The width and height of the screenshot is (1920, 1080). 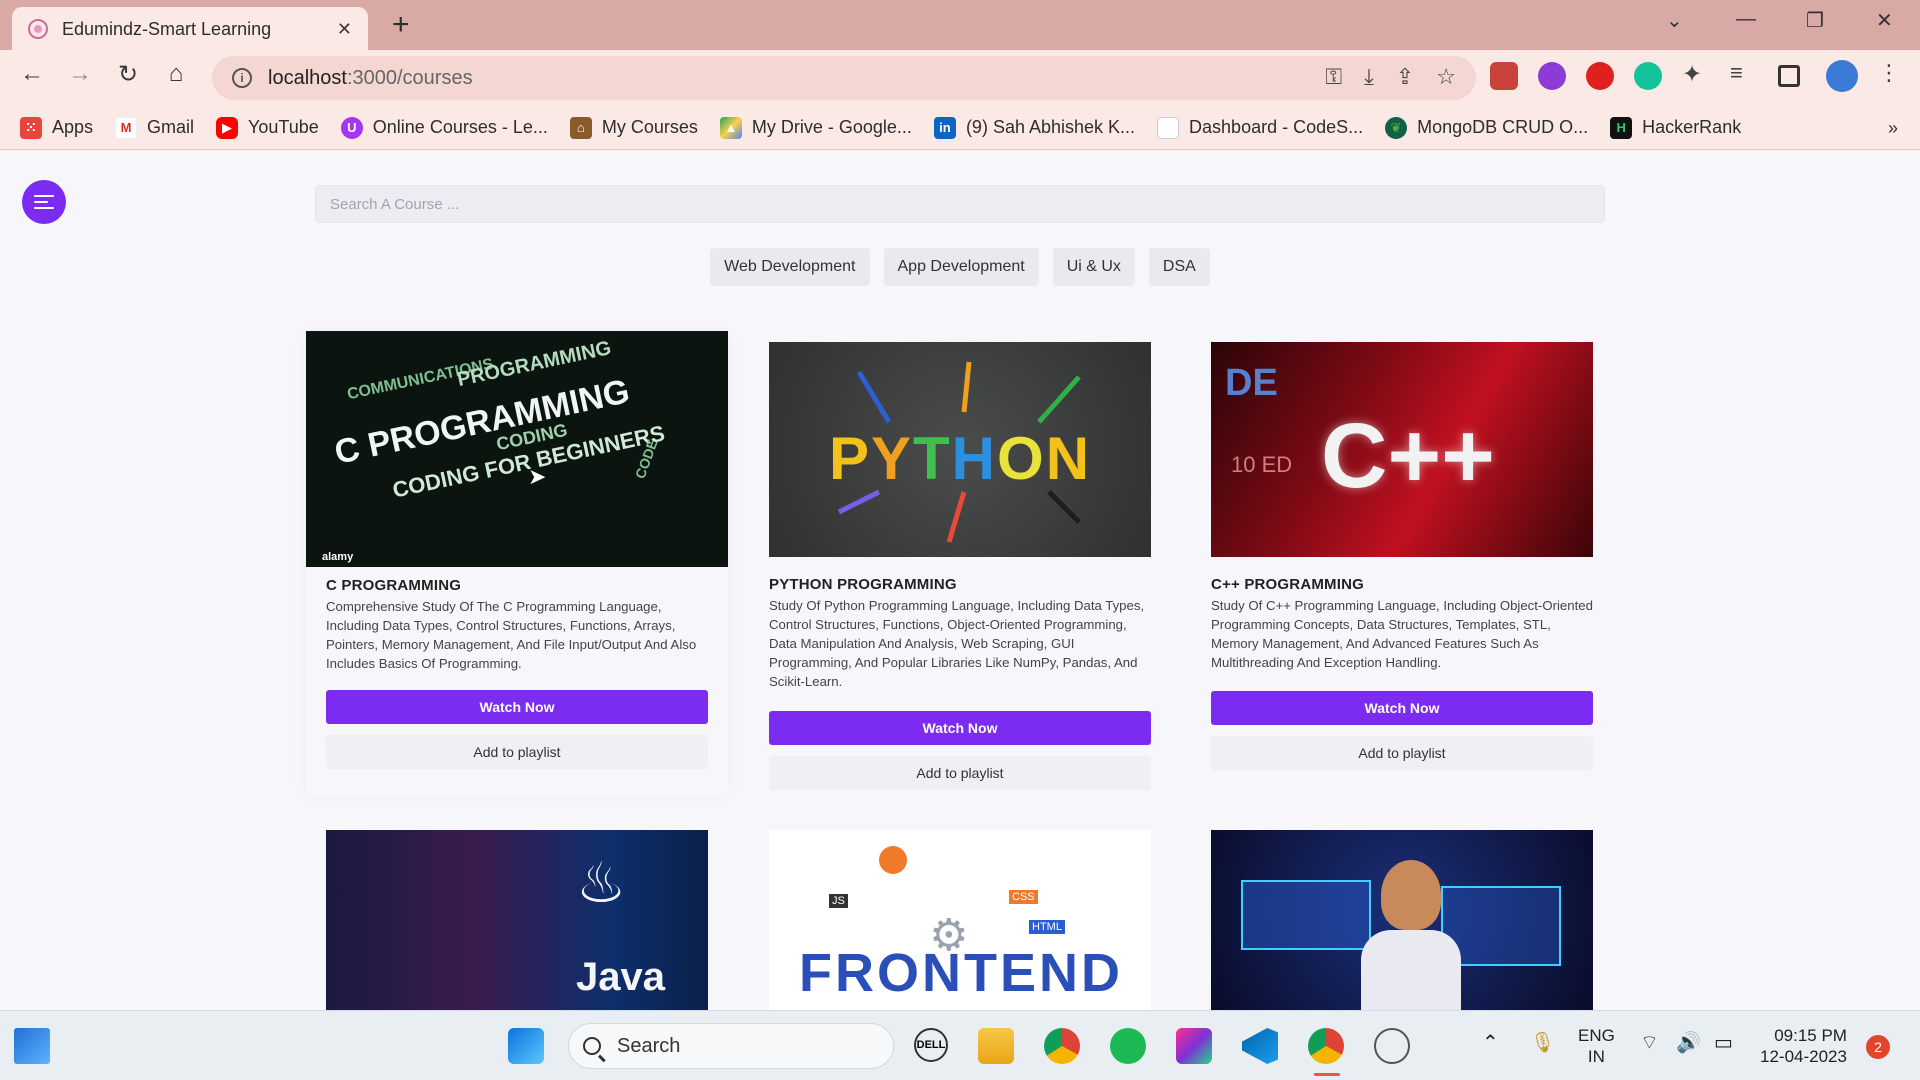 I want to click on chrome-icon, so click(x=1062, y=1046).